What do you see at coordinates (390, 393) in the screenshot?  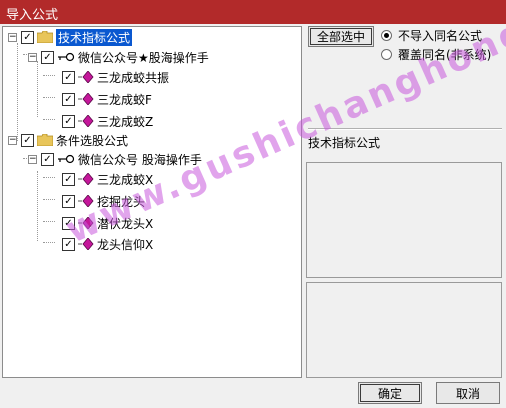 I see `ok-button: 确定` at bounding box center [390, 393].